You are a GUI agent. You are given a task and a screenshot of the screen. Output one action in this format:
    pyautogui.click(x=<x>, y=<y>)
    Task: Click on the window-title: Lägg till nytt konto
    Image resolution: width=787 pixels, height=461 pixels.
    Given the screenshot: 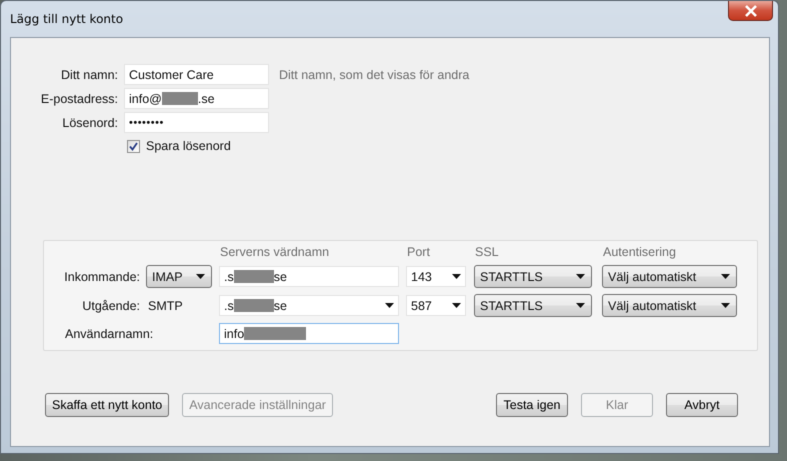 What is the action you would take?
    pyautogui.click(x=67, y=19)
    